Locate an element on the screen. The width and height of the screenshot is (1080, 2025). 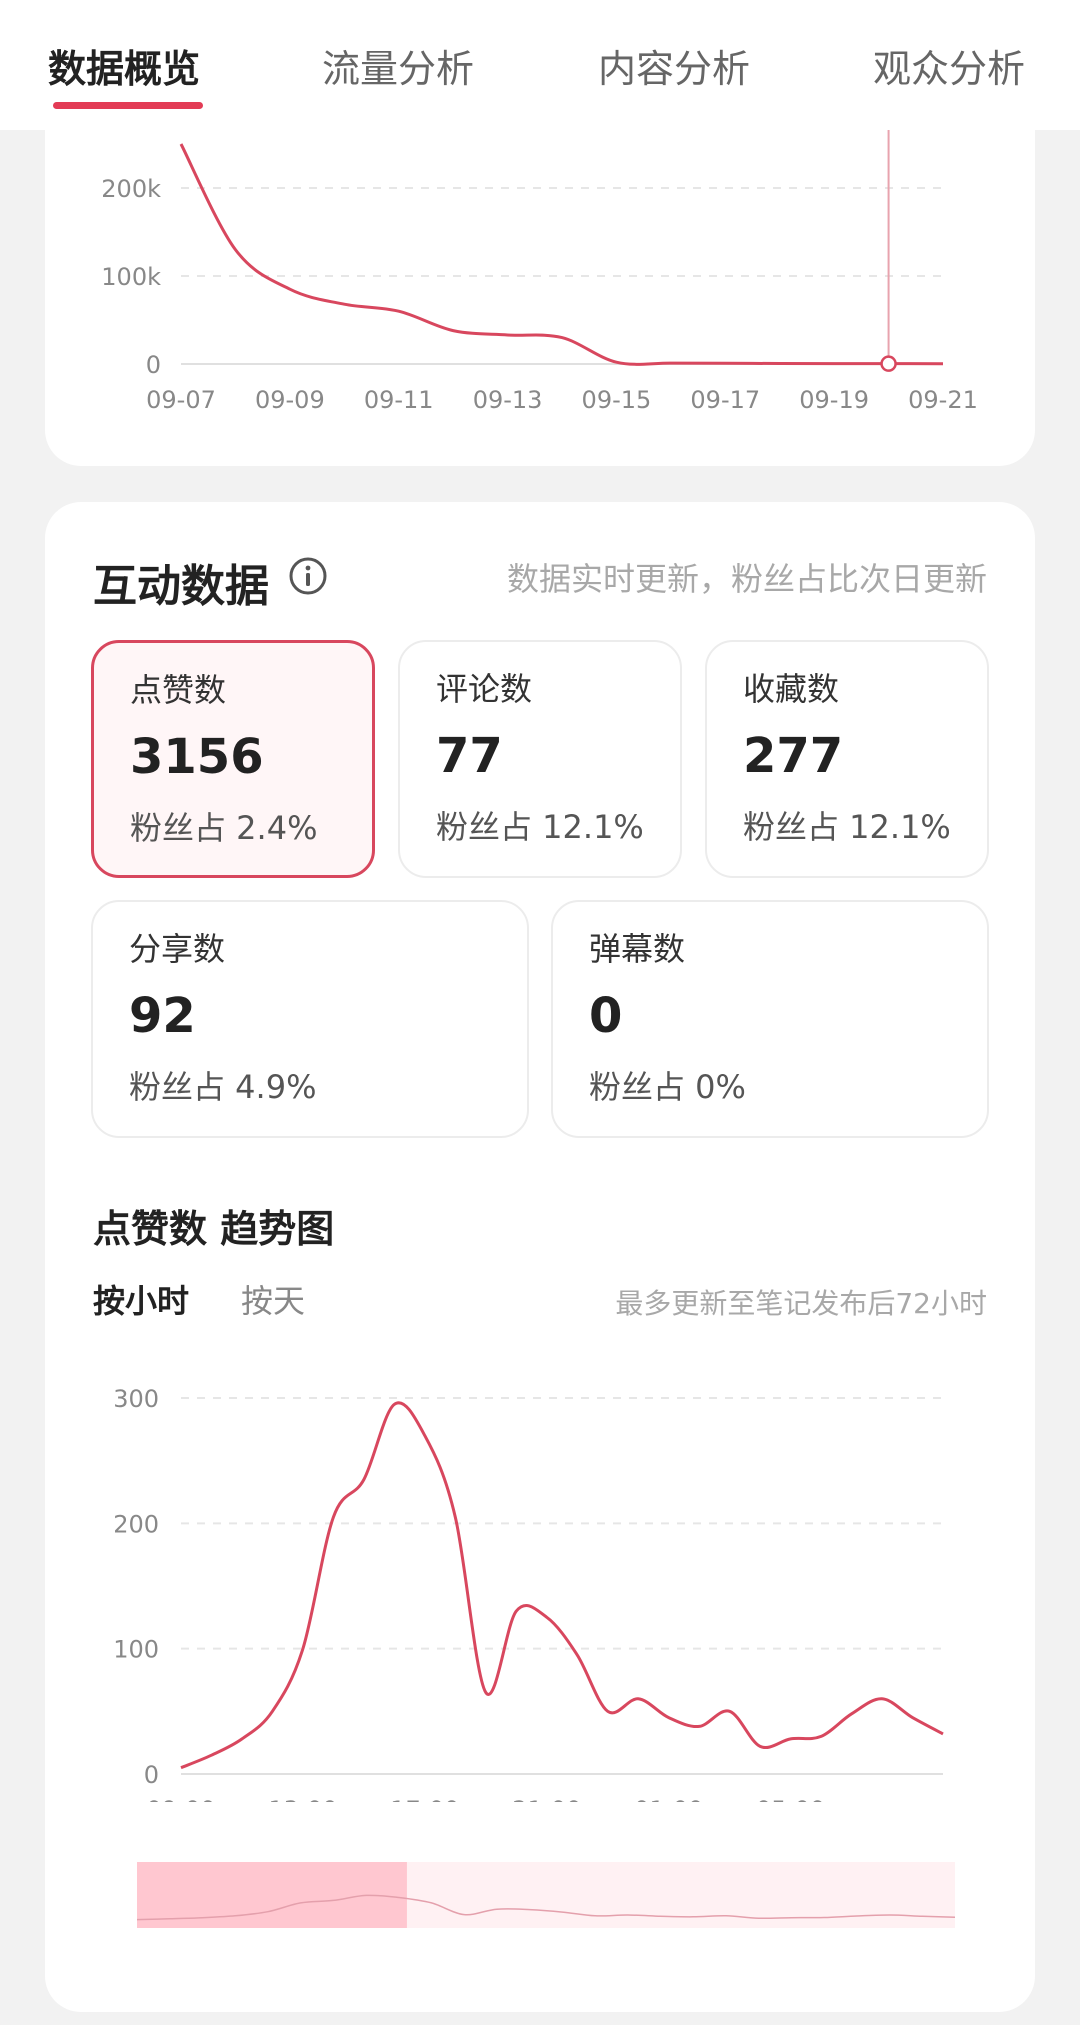
metric-fan-ratio: 粉丝占 0% is located at coordinates (667, 1087).